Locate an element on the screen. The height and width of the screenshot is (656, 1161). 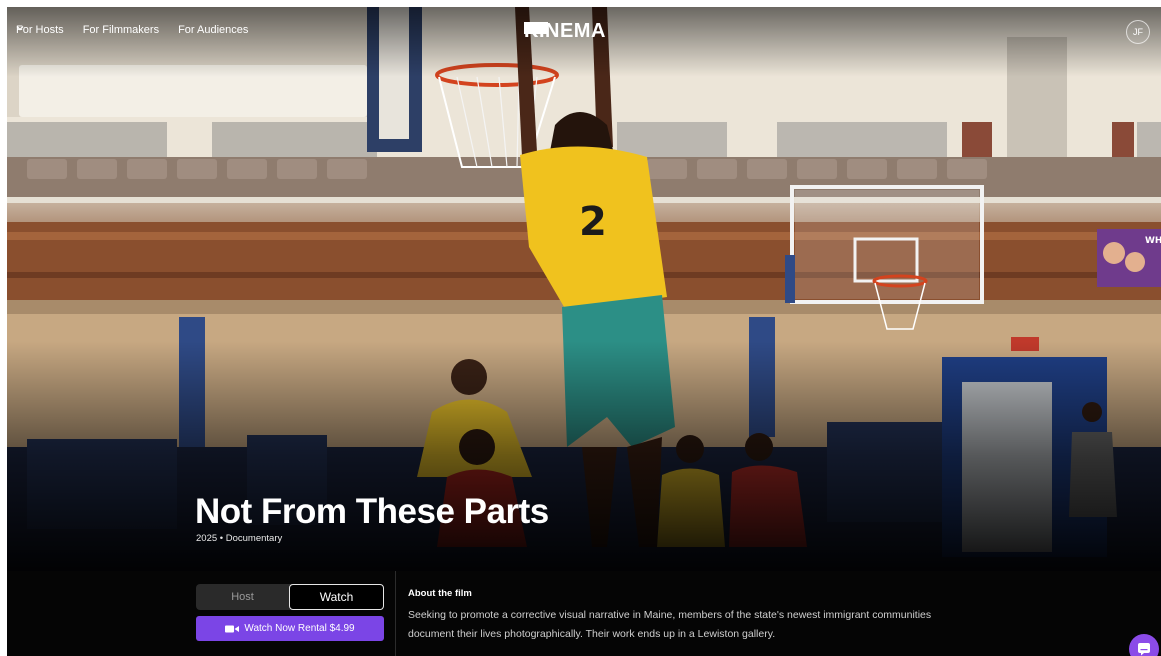
toggle-host-label: Host is located at coordinates (242, 597).